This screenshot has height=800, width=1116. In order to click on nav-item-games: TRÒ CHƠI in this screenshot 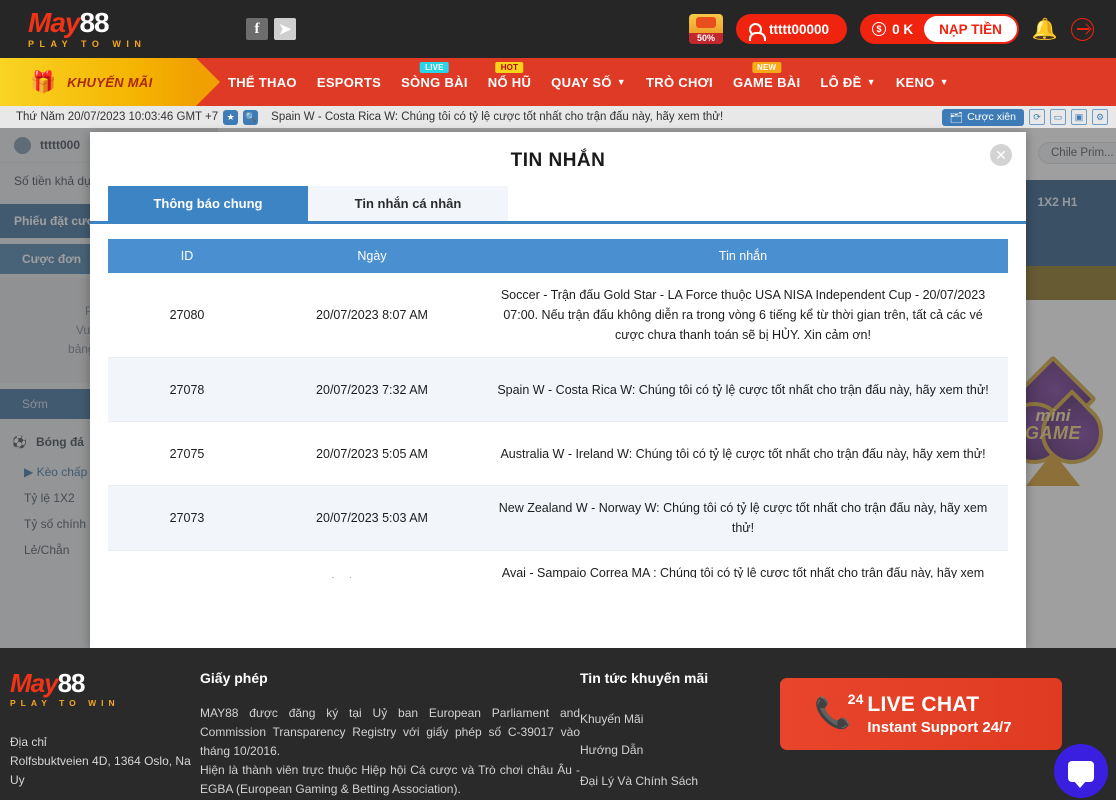, I will do `click(679, 82)`.